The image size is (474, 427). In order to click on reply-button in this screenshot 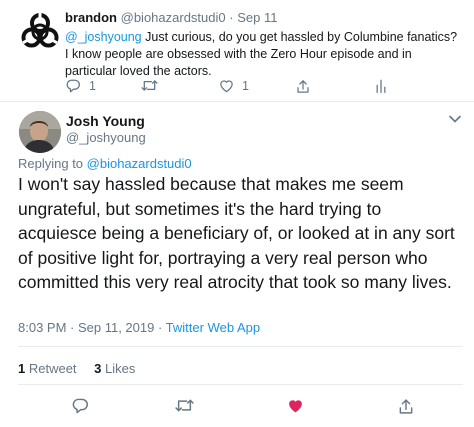, I will do `click(80, 406)`.